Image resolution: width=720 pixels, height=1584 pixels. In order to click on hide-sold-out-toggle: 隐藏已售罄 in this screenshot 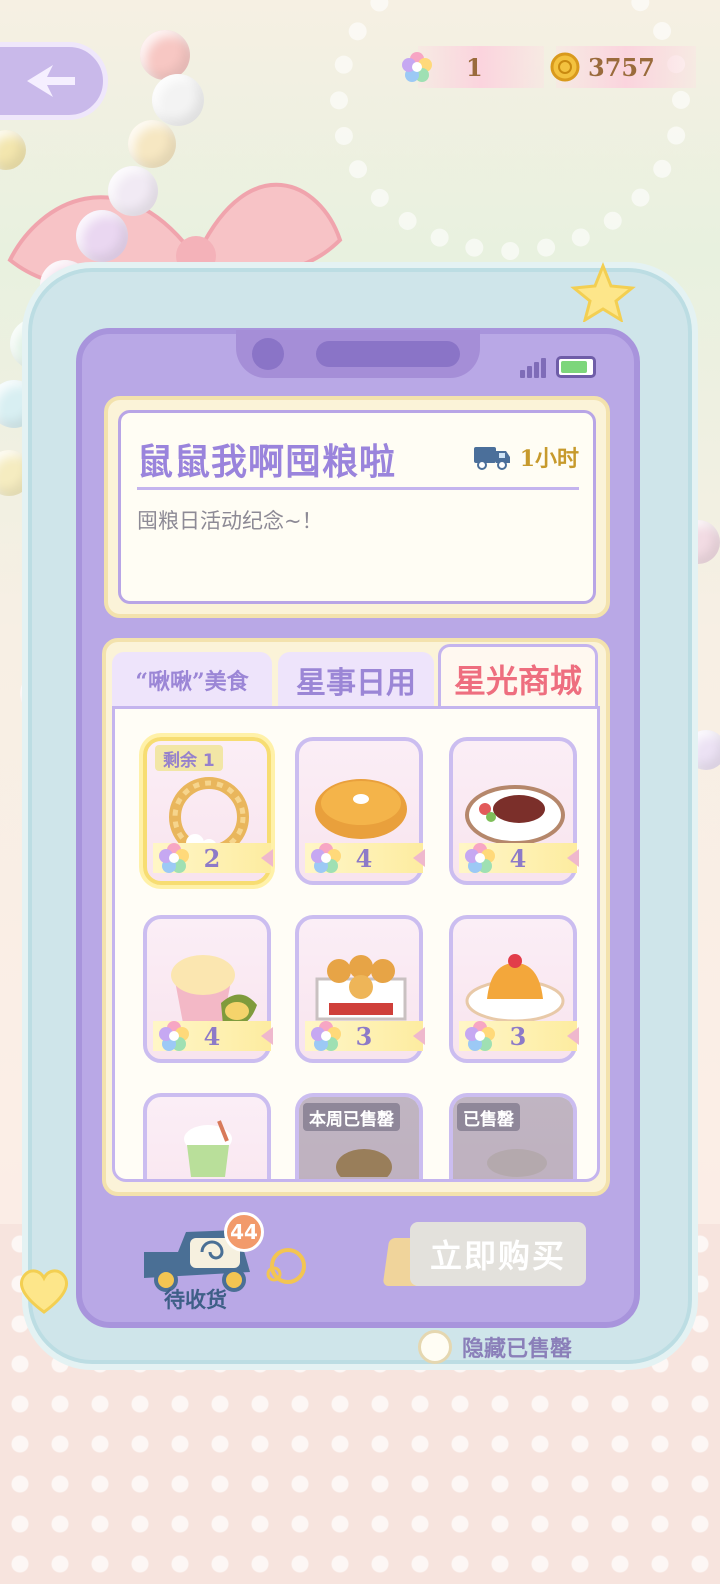, I will do `click(495, 1347)`.